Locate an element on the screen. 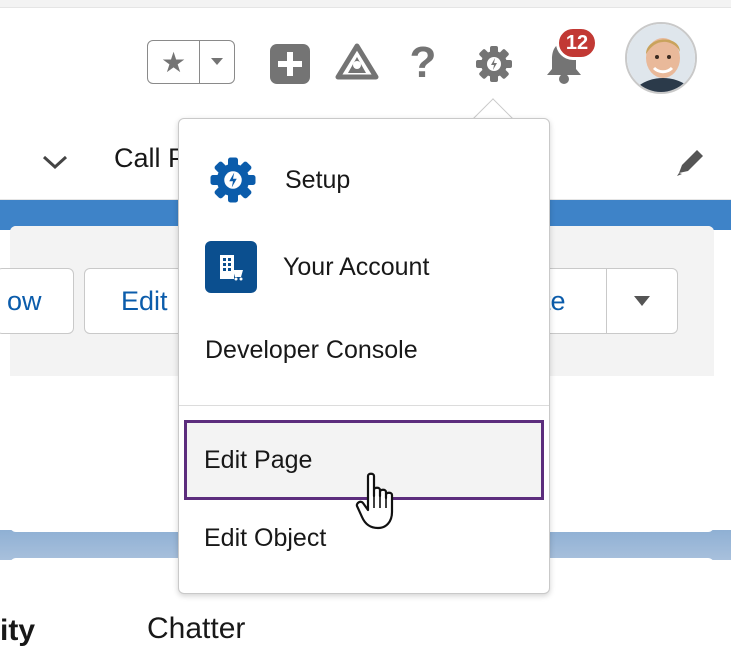  favorite-star-button: ★ is located at coordinates (174, 62).